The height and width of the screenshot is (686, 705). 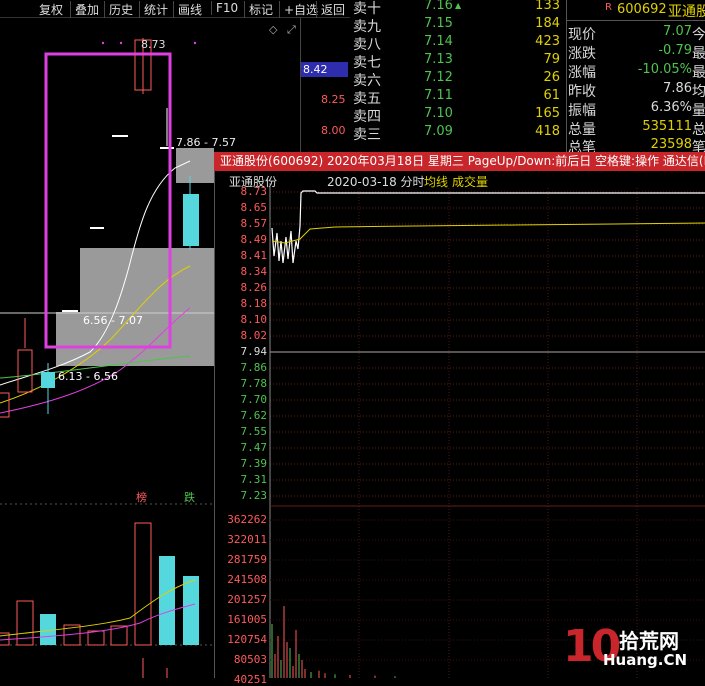 What do you see at coordinates (636, 71) in the screenshot?
I see `quote-row: 涨幅 -10.05% 最` at bounding box center [636, 71].